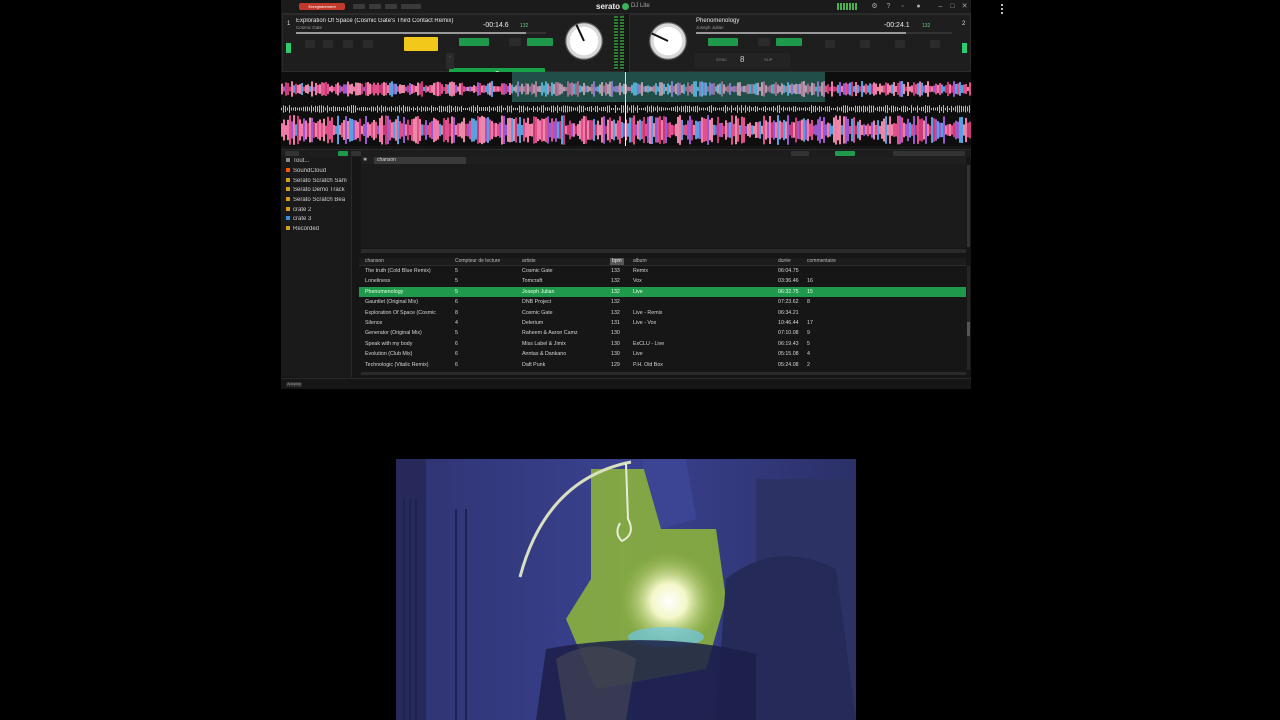 The width and height of the screenshot is (1280, 720). Describe the element at coordinates (1002, 10) in the screenshot. I see `more-options-icon` at that location.